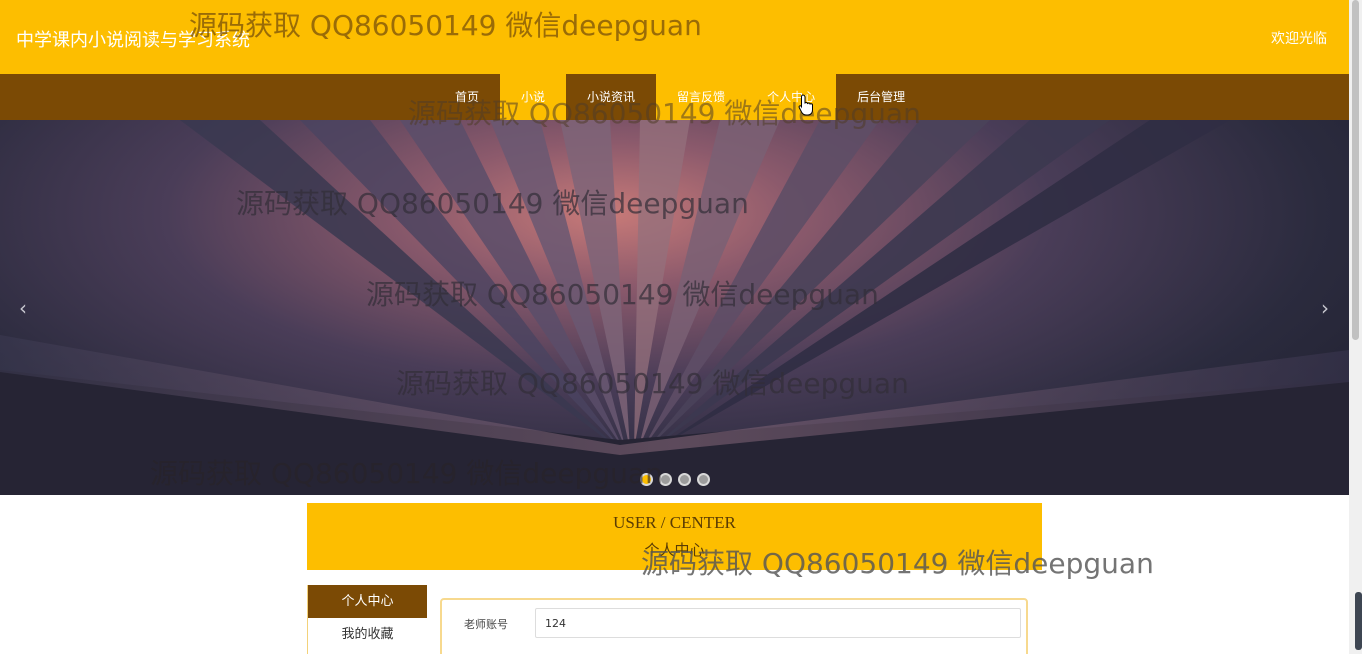 The image size is (1362, 654). What do you see at coordinates (1355, 170) in the screenshot?
I see `scrollbar-thumb` at bounding box center [1355, 170].